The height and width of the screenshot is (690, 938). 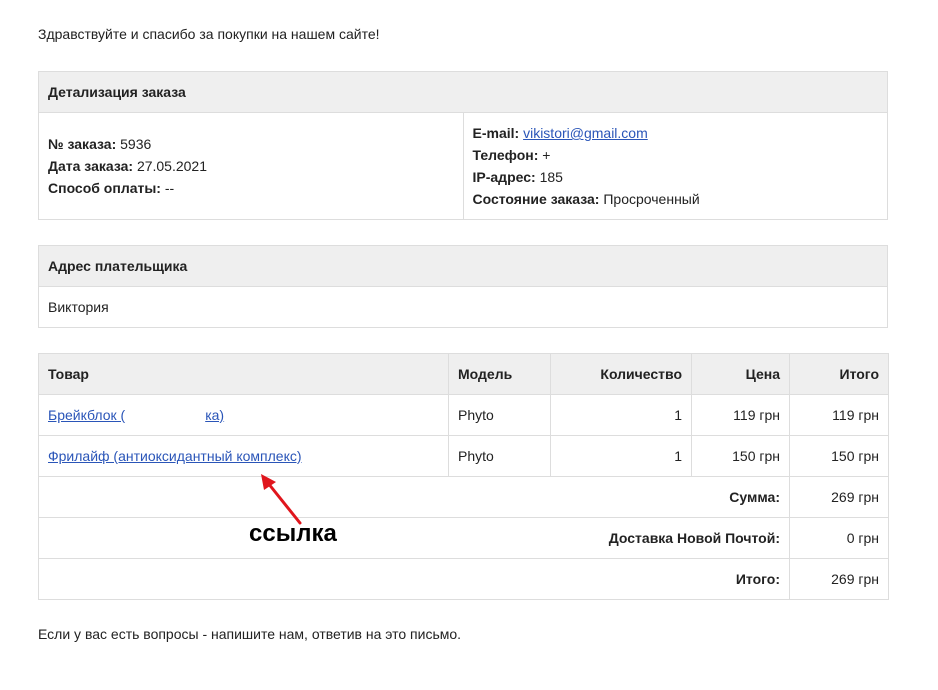 I want to click on phone-line: Телефон: +, so click(x=676, y=155).